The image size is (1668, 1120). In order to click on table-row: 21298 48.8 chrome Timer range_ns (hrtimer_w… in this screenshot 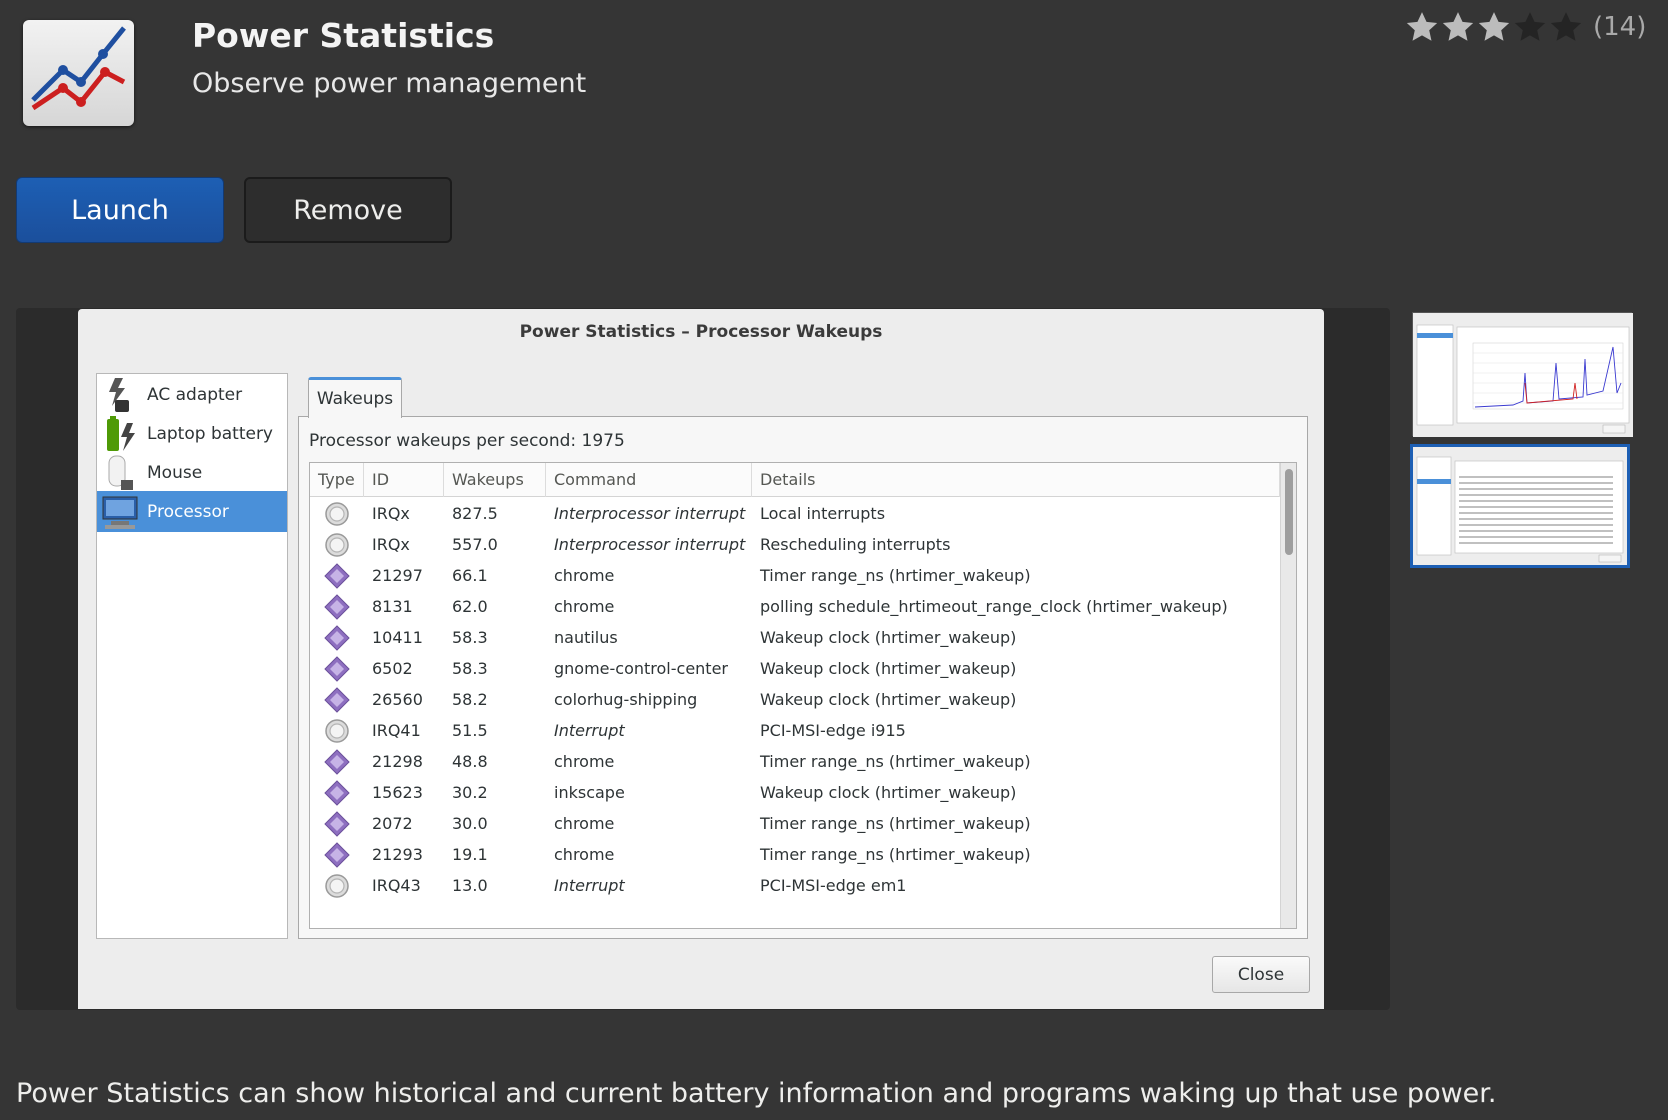, I will do `click(795, 761)`.